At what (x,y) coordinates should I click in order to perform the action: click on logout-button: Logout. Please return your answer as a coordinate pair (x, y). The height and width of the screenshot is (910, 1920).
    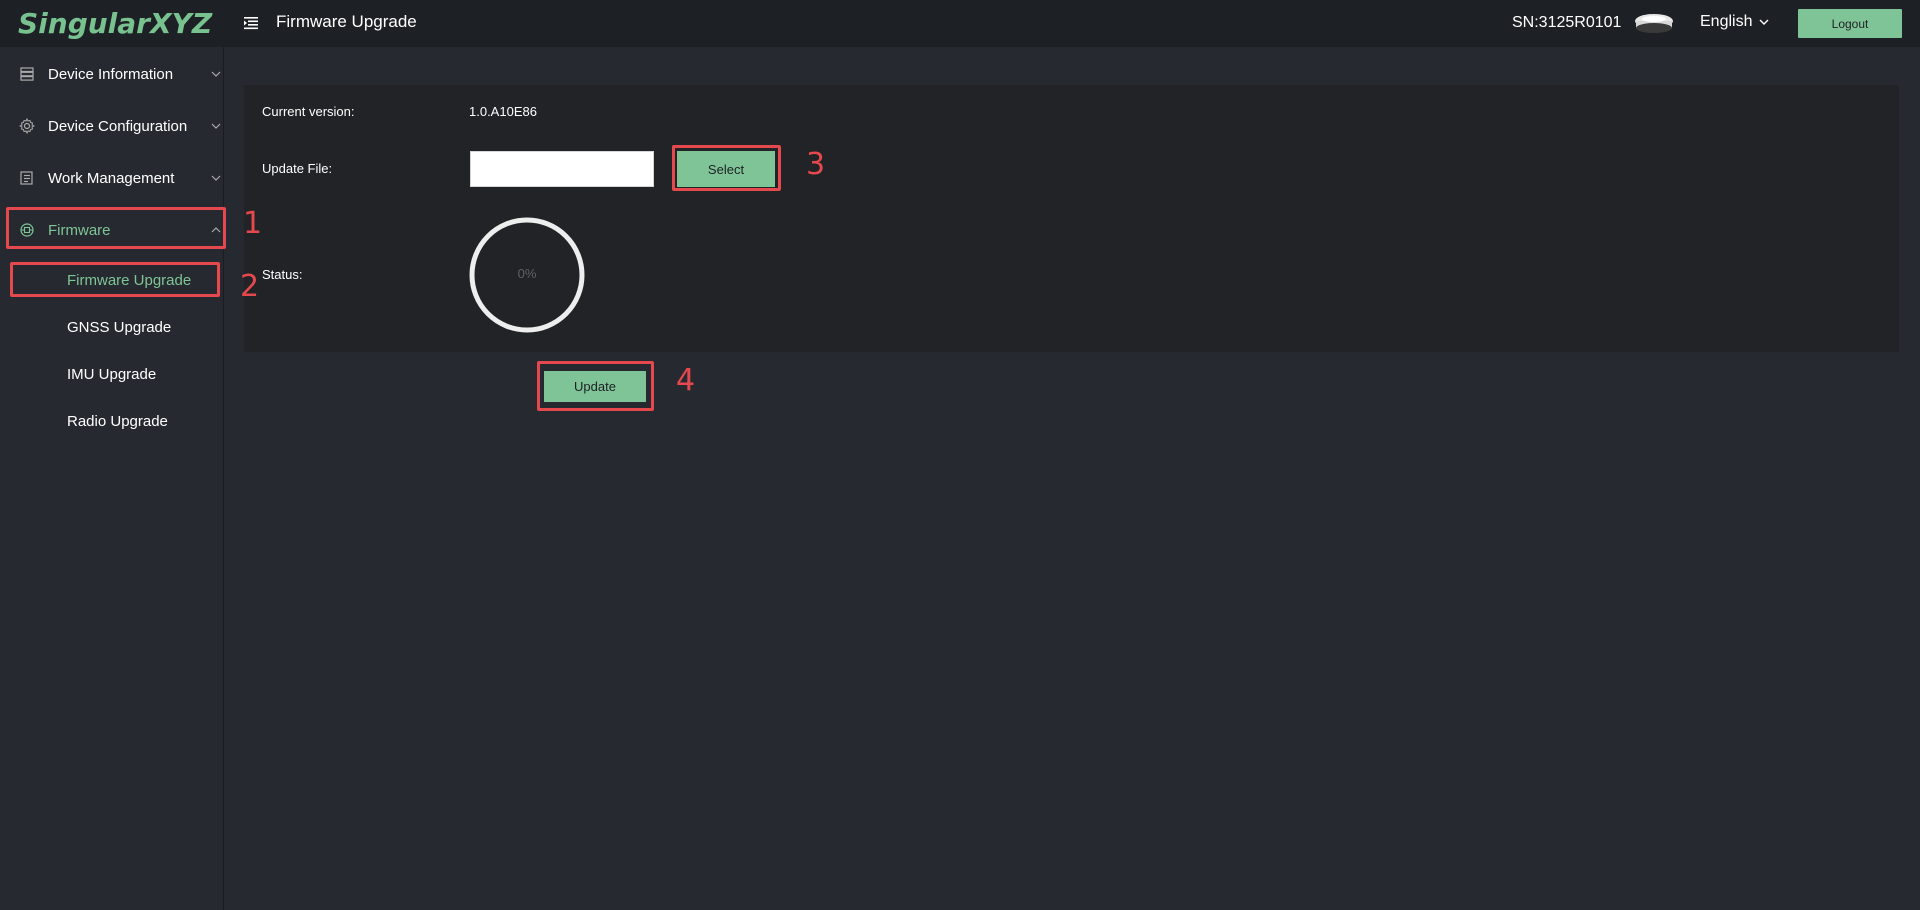
    Looking at the image, I should click on (1850, 23).